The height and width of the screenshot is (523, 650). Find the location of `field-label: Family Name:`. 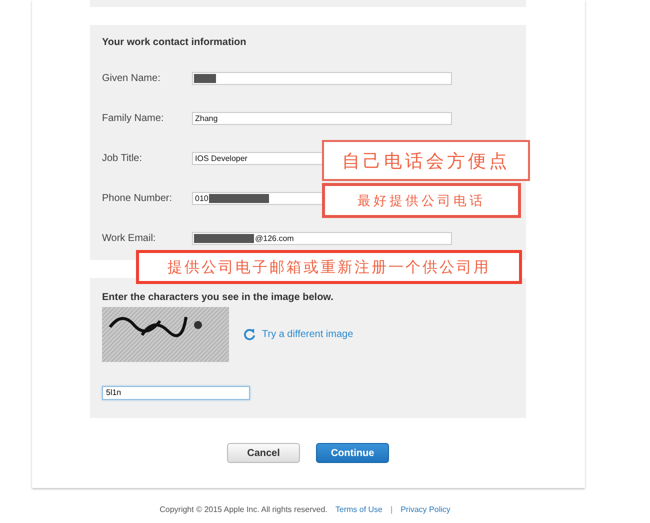

field-label: Family Name: is located at coordinates (133, 118).